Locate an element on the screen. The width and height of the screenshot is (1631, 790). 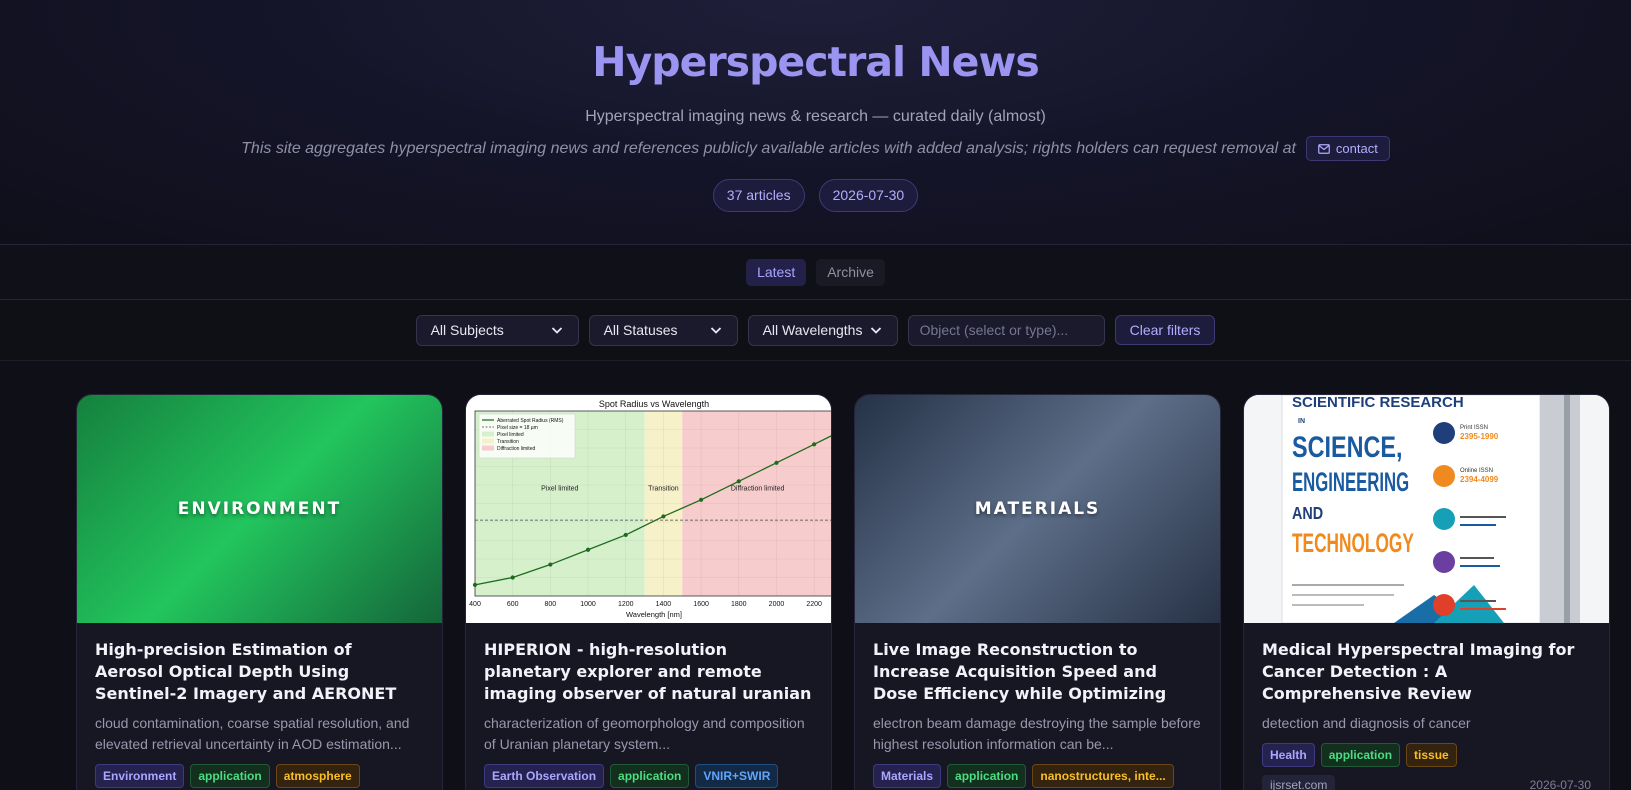
site-title: Hyperspectral News is located at coordinates (816, 62).